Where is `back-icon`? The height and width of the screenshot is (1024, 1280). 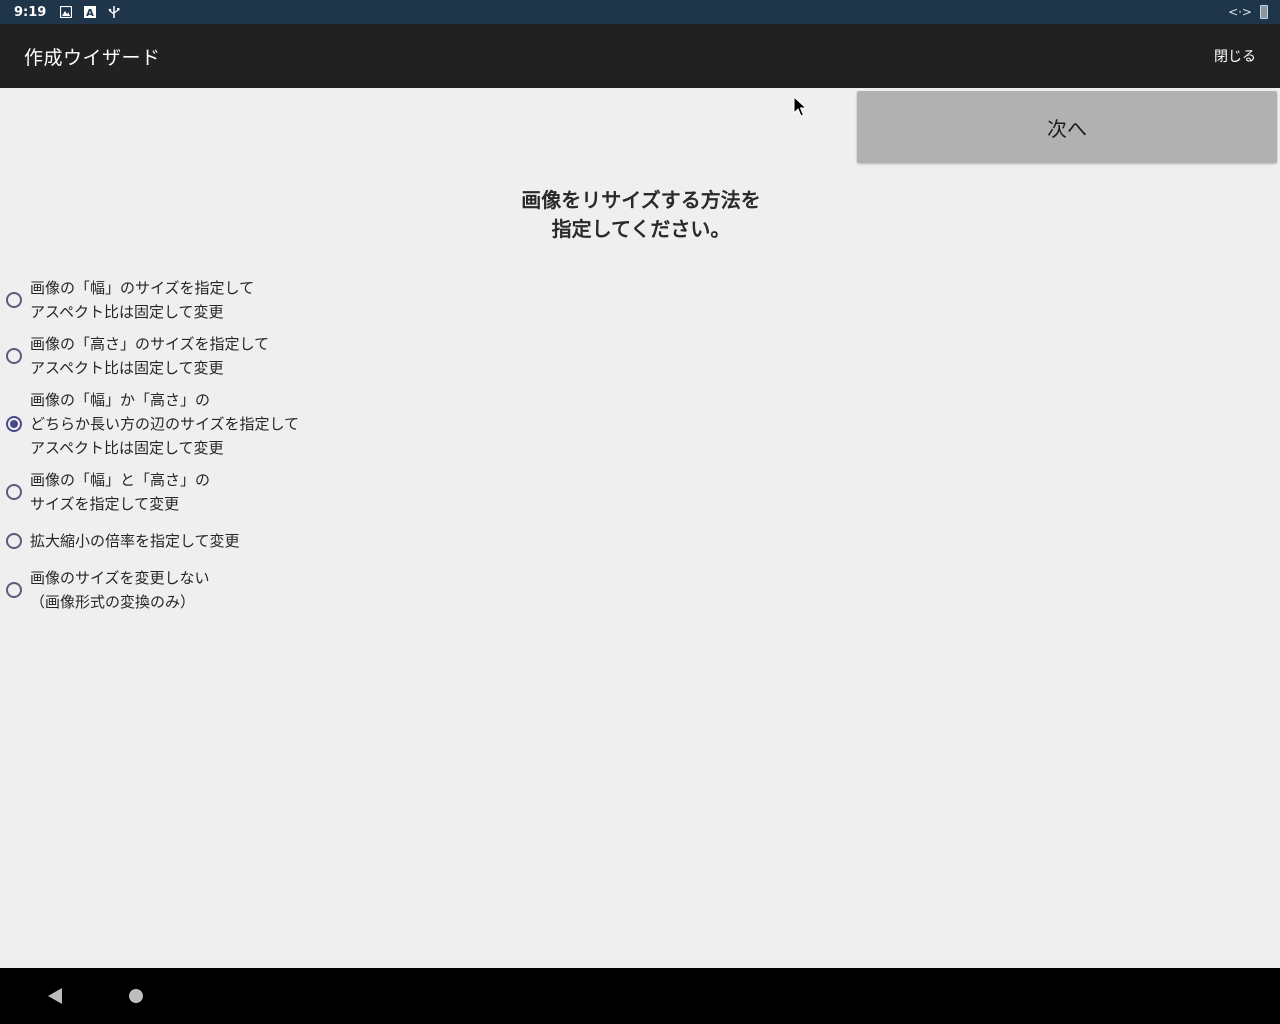 back-icon is located at coordinates (55, 996).